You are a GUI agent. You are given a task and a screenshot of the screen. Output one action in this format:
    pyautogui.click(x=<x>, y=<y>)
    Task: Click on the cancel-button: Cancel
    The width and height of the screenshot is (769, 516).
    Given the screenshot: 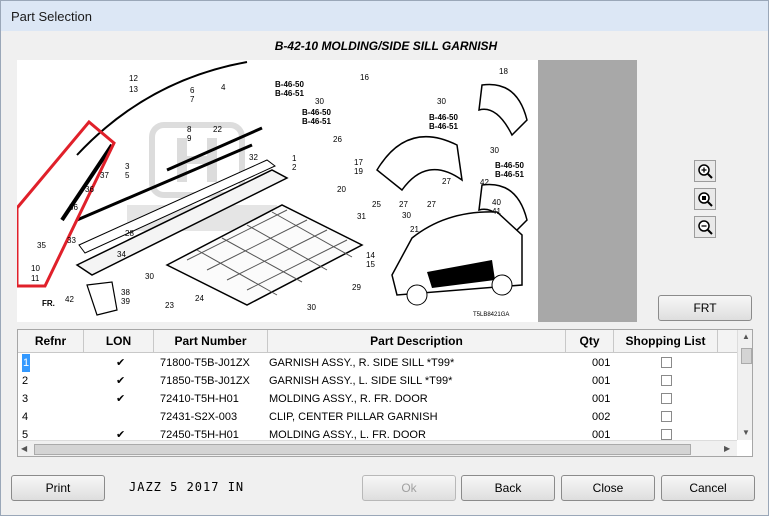 What is the action you would take?
    pyautogui.click(x=708, y=488)
    